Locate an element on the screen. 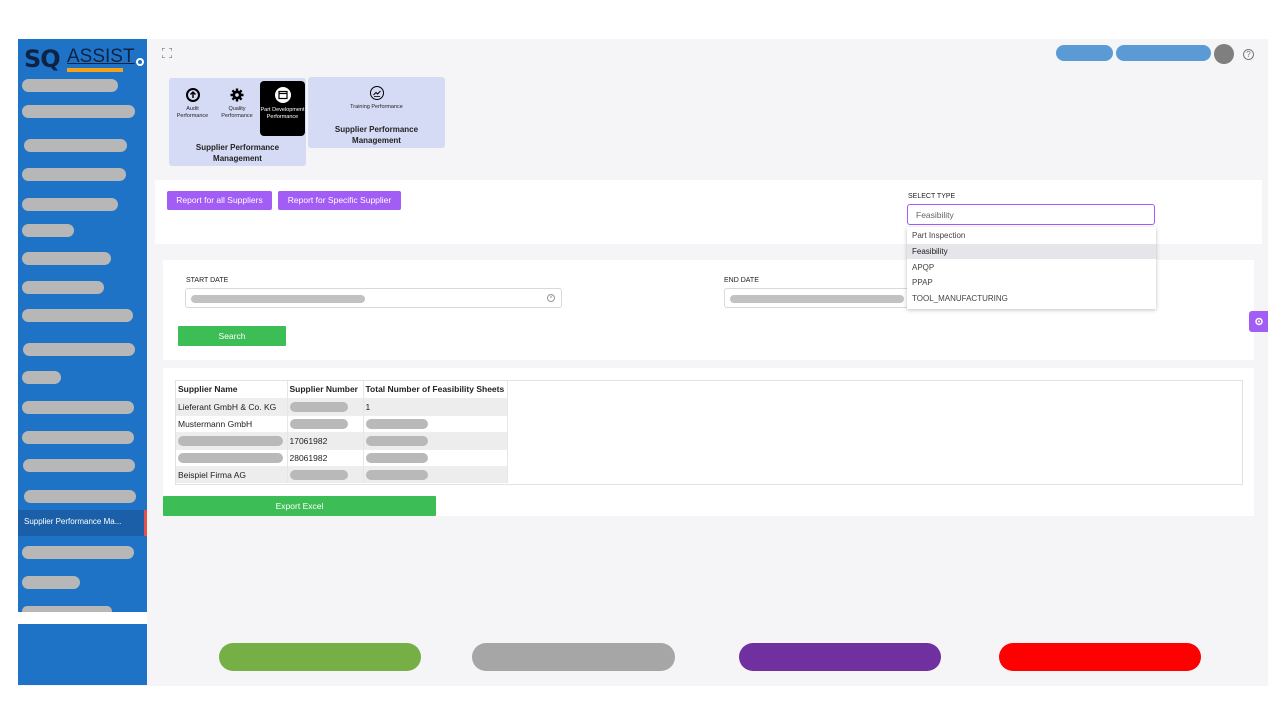 The image size is (1280, 720). select-type-label: SELECT TYPE is located at coordinates (932, 196).